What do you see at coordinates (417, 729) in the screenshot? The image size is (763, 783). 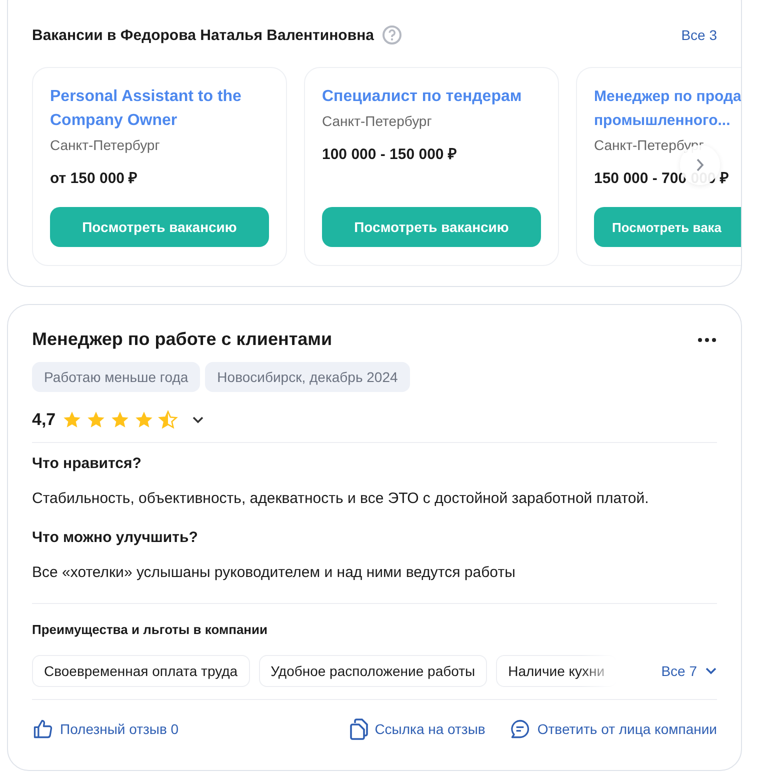 I see `action-link: Ссылка на отзыв` at bounding box center [417, 729].